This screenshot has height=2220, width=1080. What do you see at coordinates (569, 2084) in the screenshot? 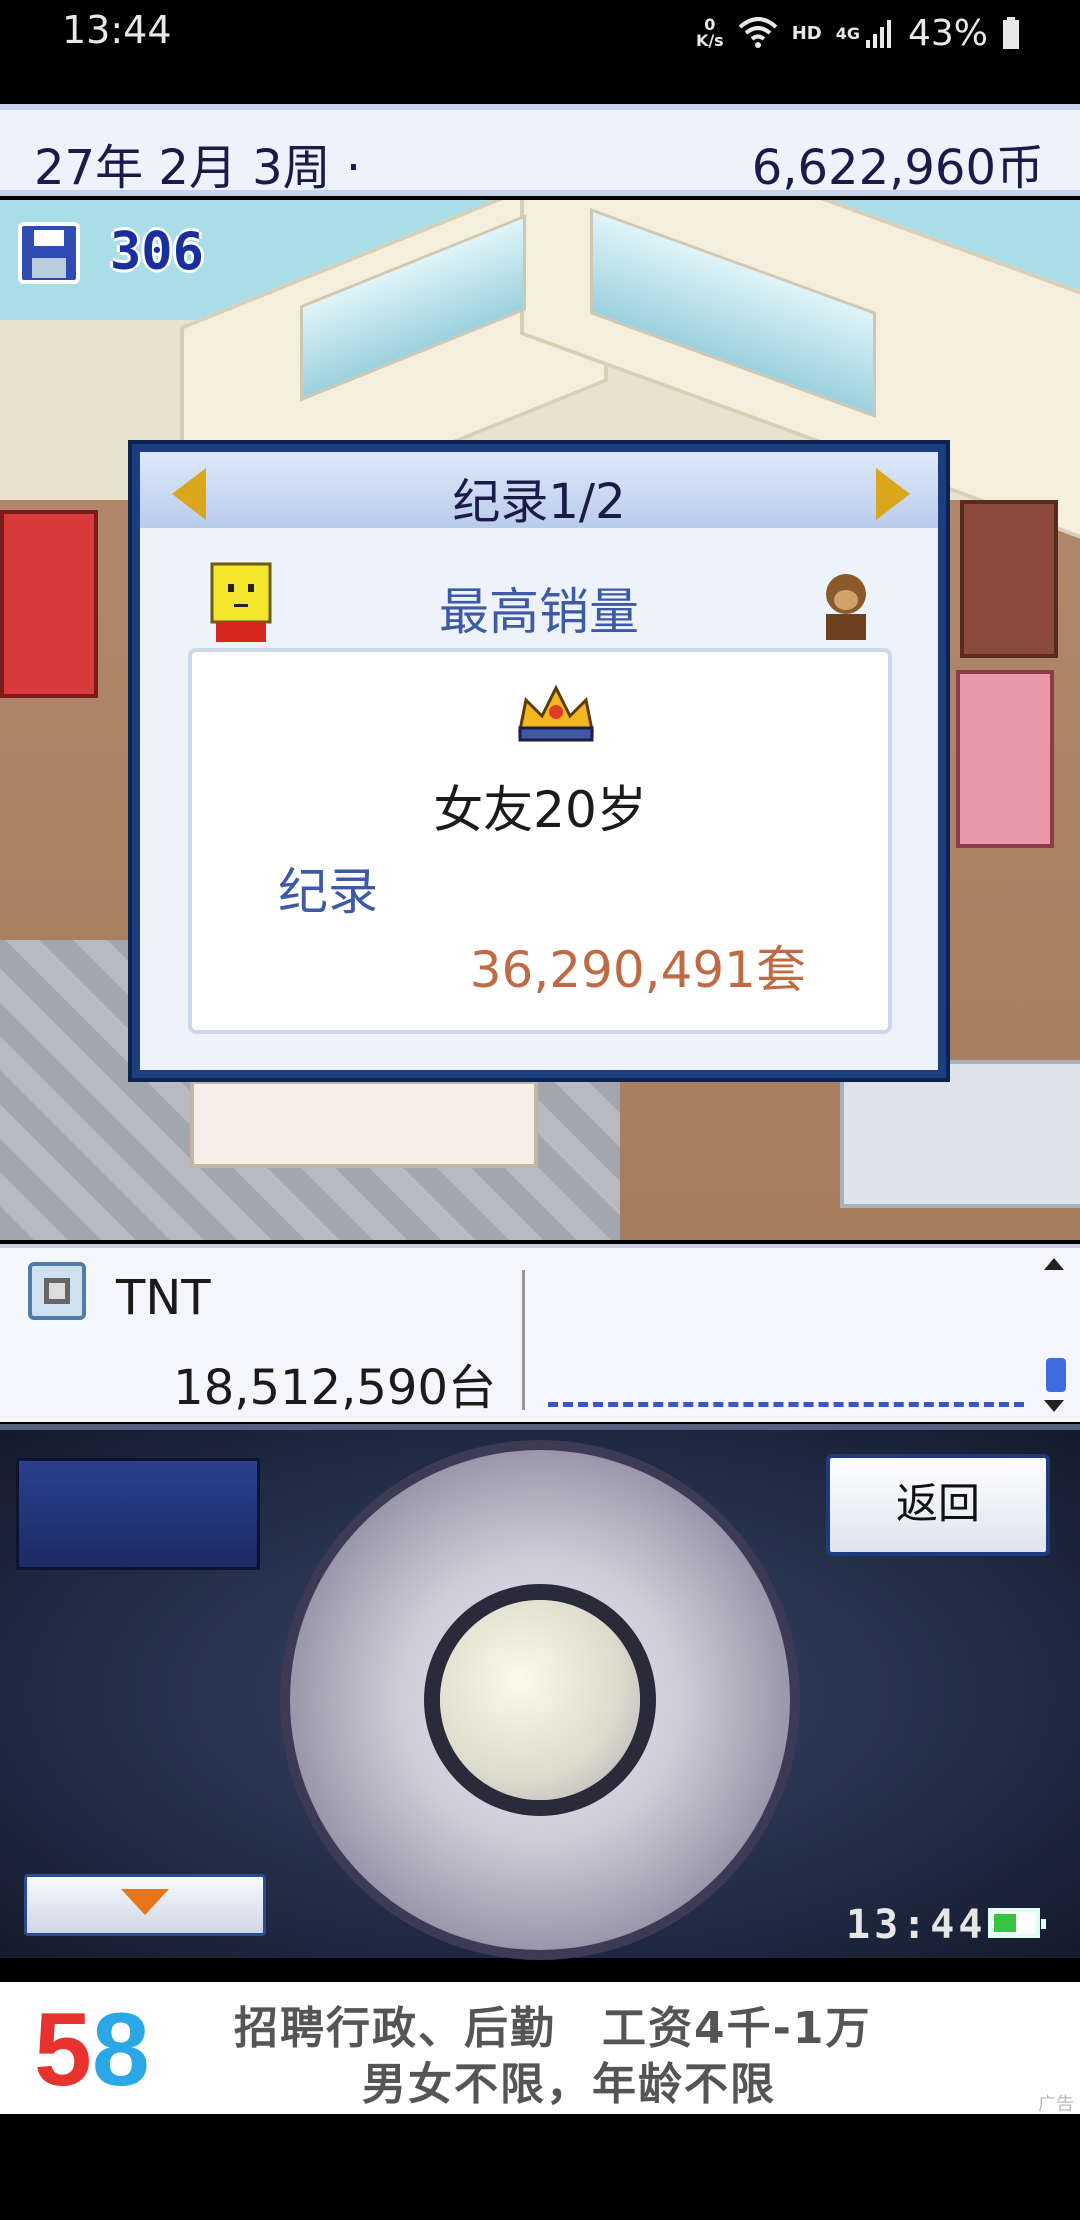
I see `ad-text-line2: 男女不限，年龄不限` at bounding box center [569, 2084].